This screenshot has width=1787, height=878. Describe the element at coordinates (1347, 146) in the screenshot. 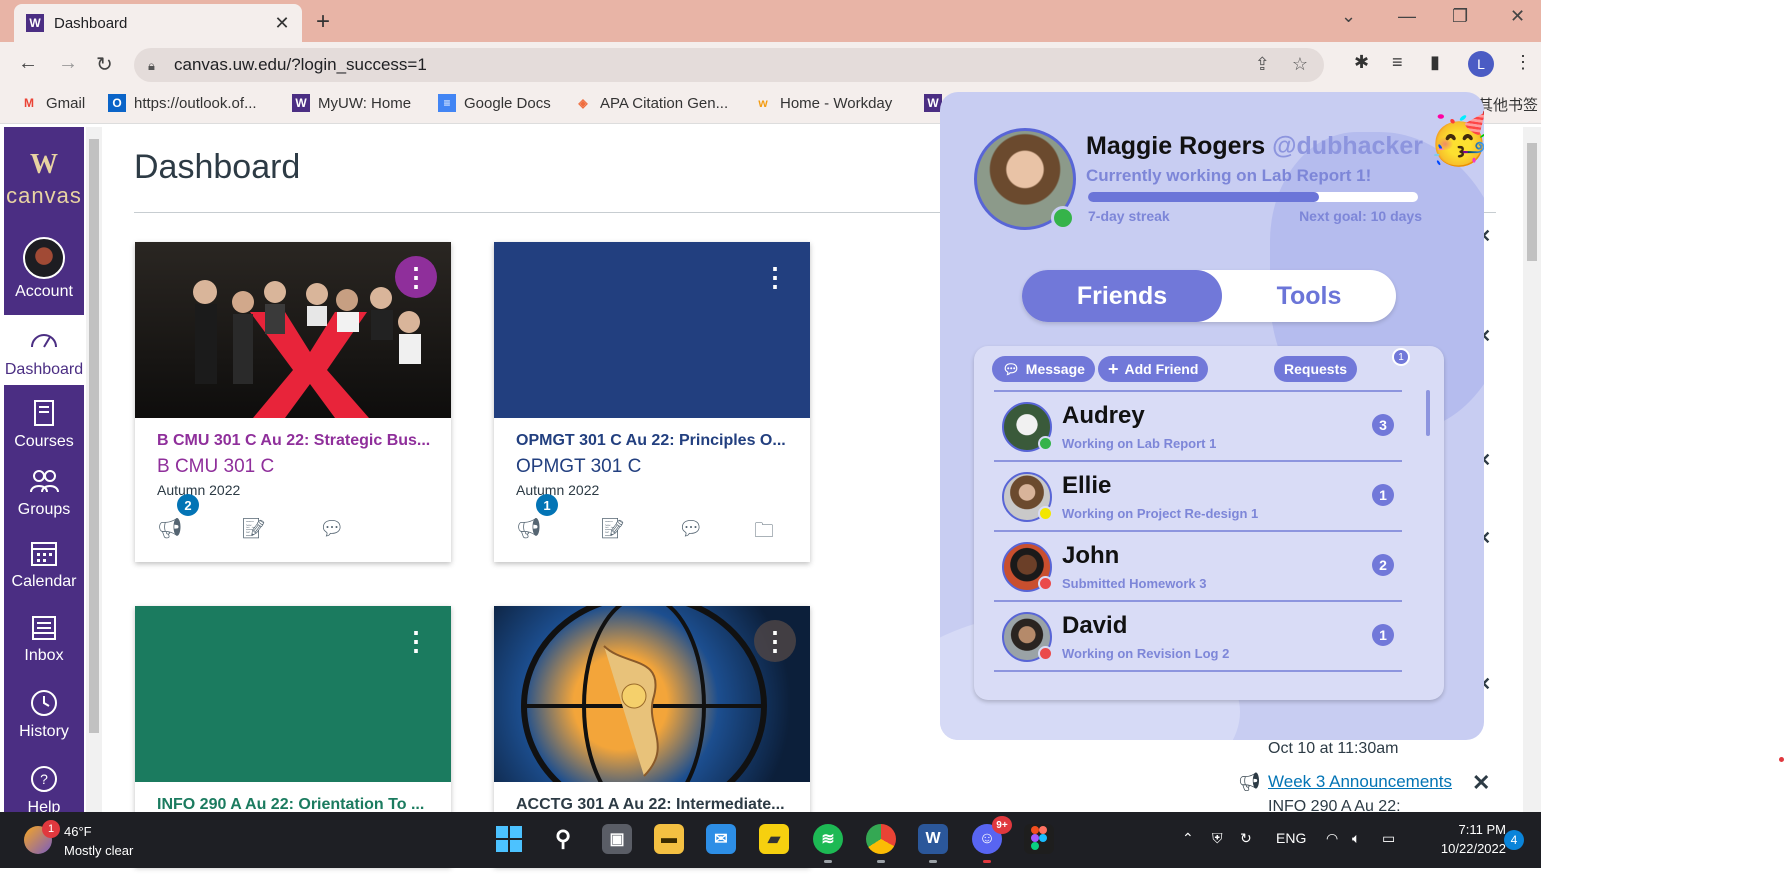

I see `profile-handle: @dubhacker` at that location.